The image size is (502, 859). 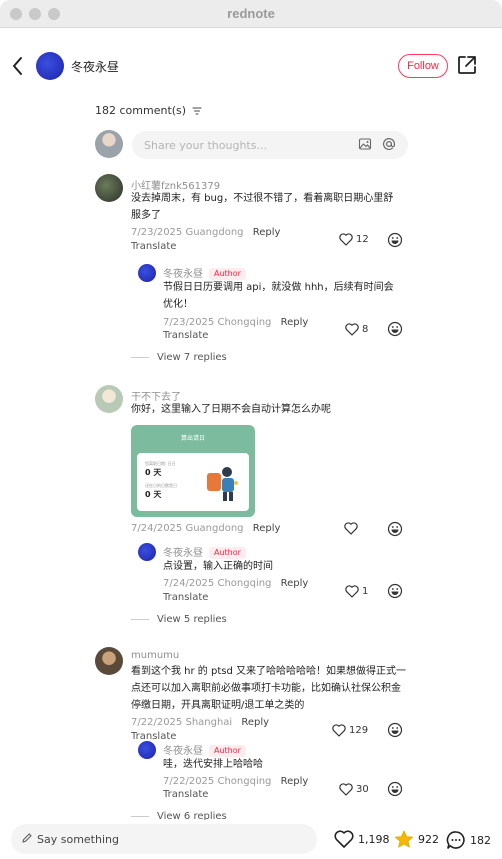 What do you see at coordinates (179, 357) in the screenshot?
I see `view-replies-link: View 7 replies` at bounding box center [179, 357].